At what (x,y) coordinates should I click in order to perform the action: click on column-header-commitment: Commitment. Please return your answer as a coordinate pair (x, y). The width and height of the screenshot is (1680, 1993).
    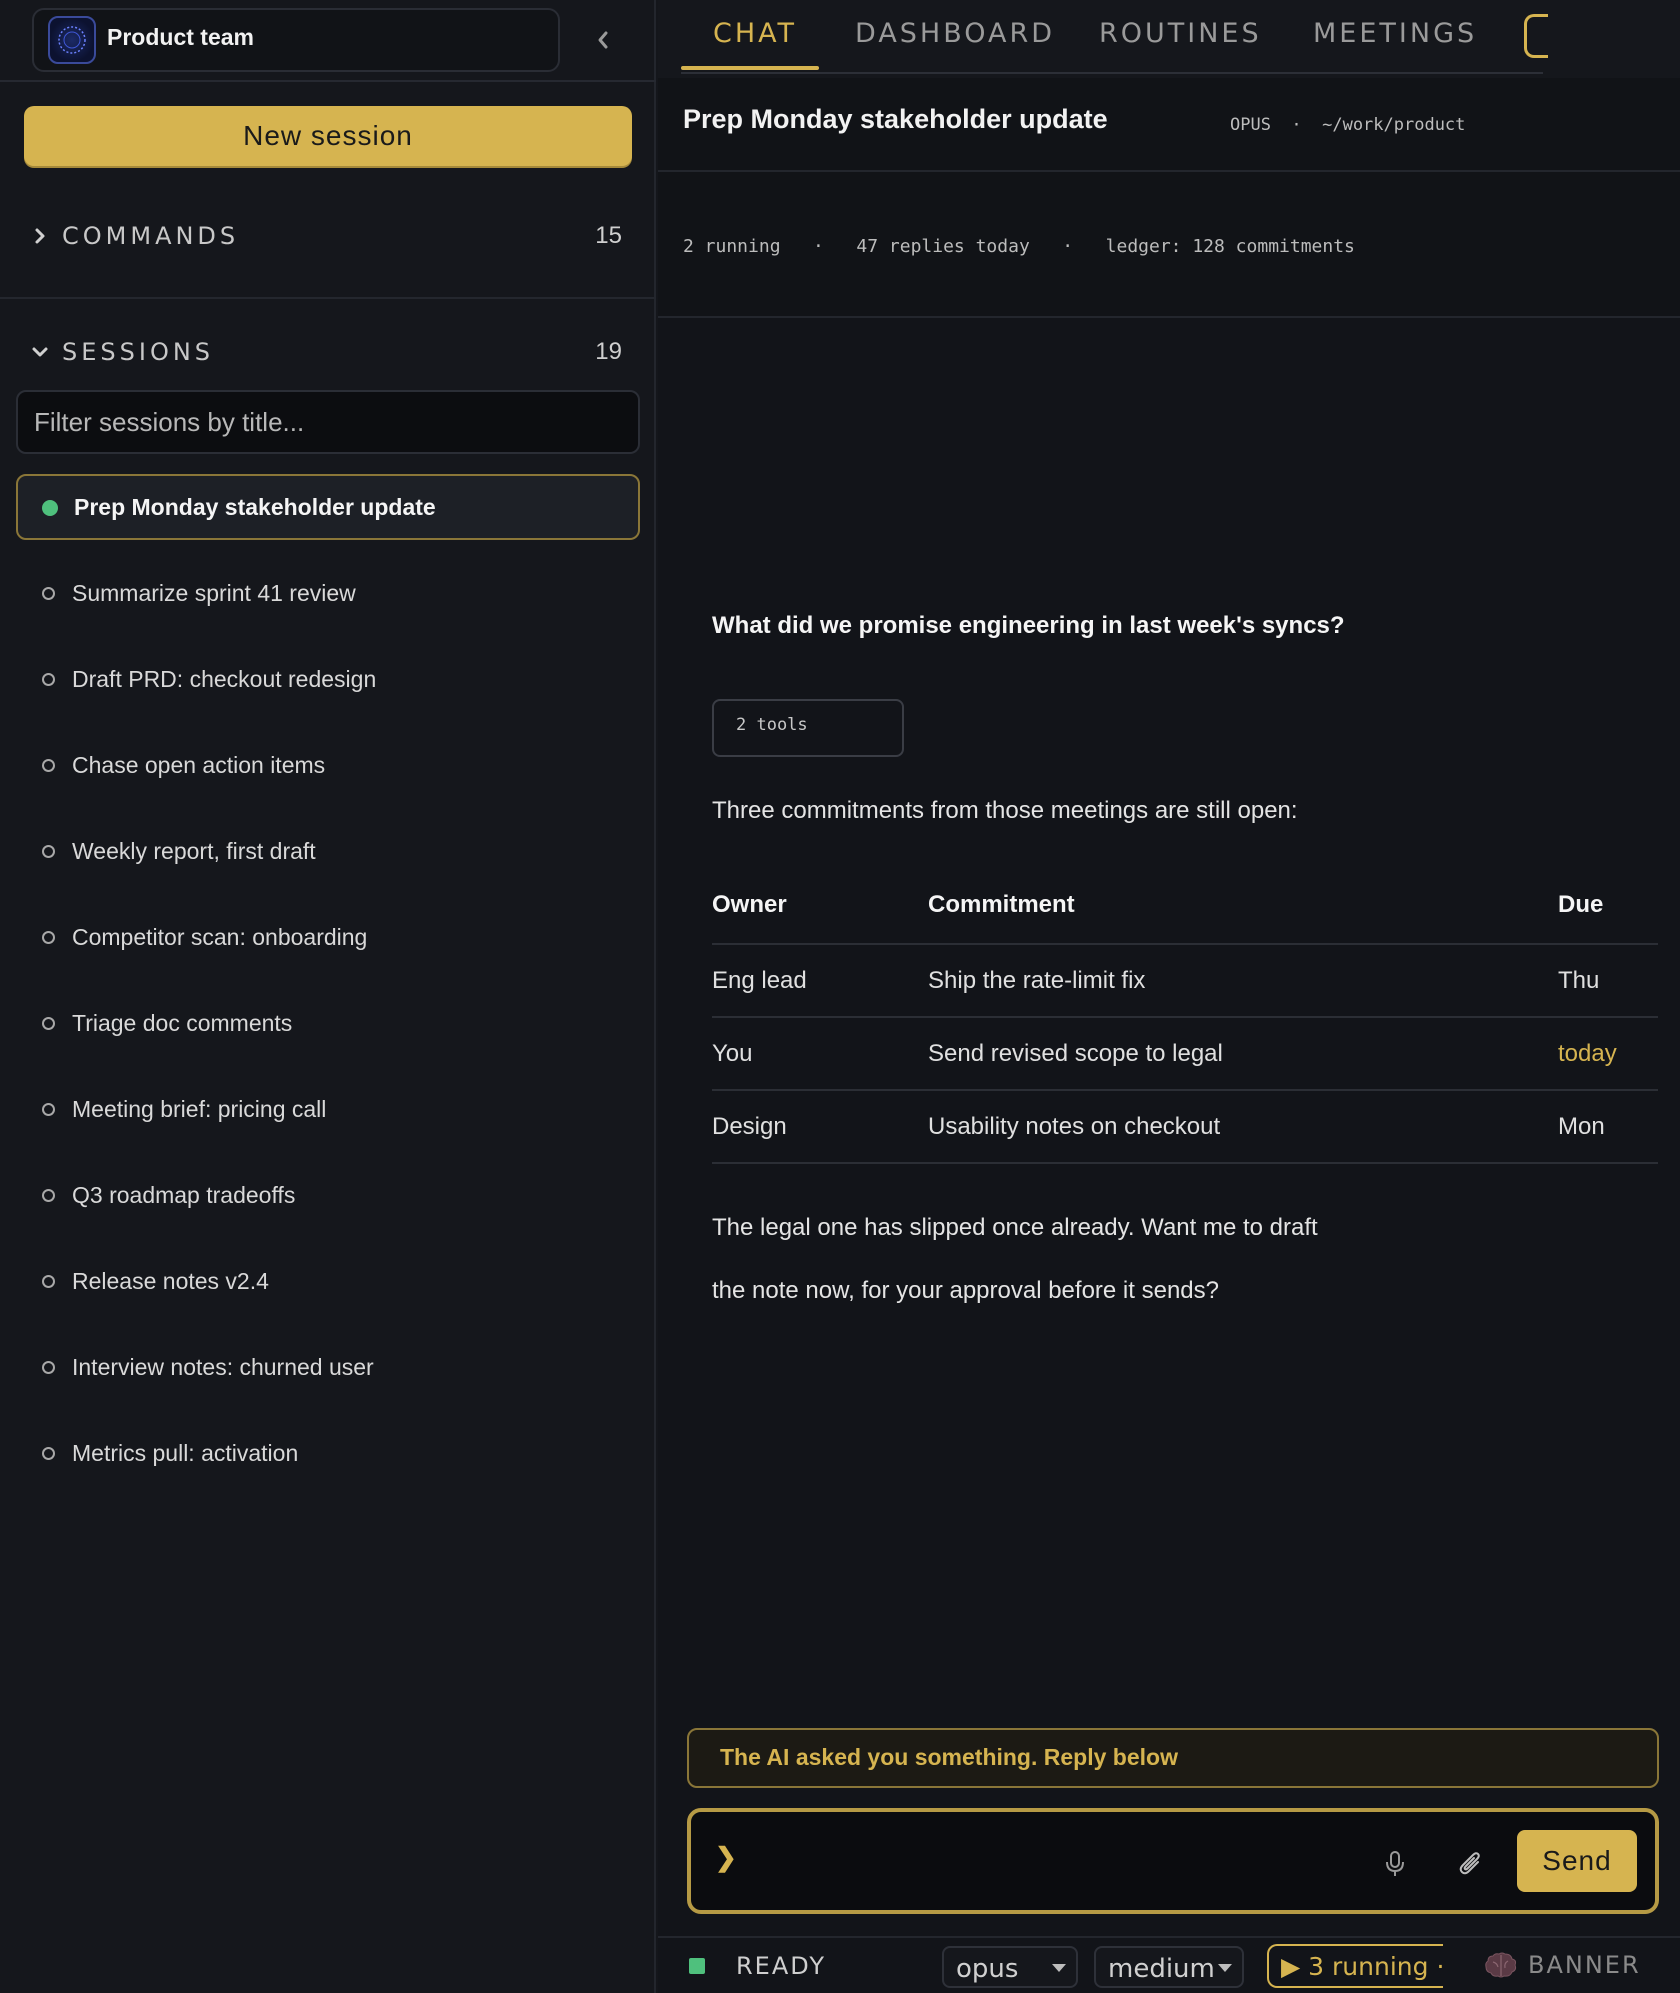
    Looking at the image, I should click on (1001, 904).